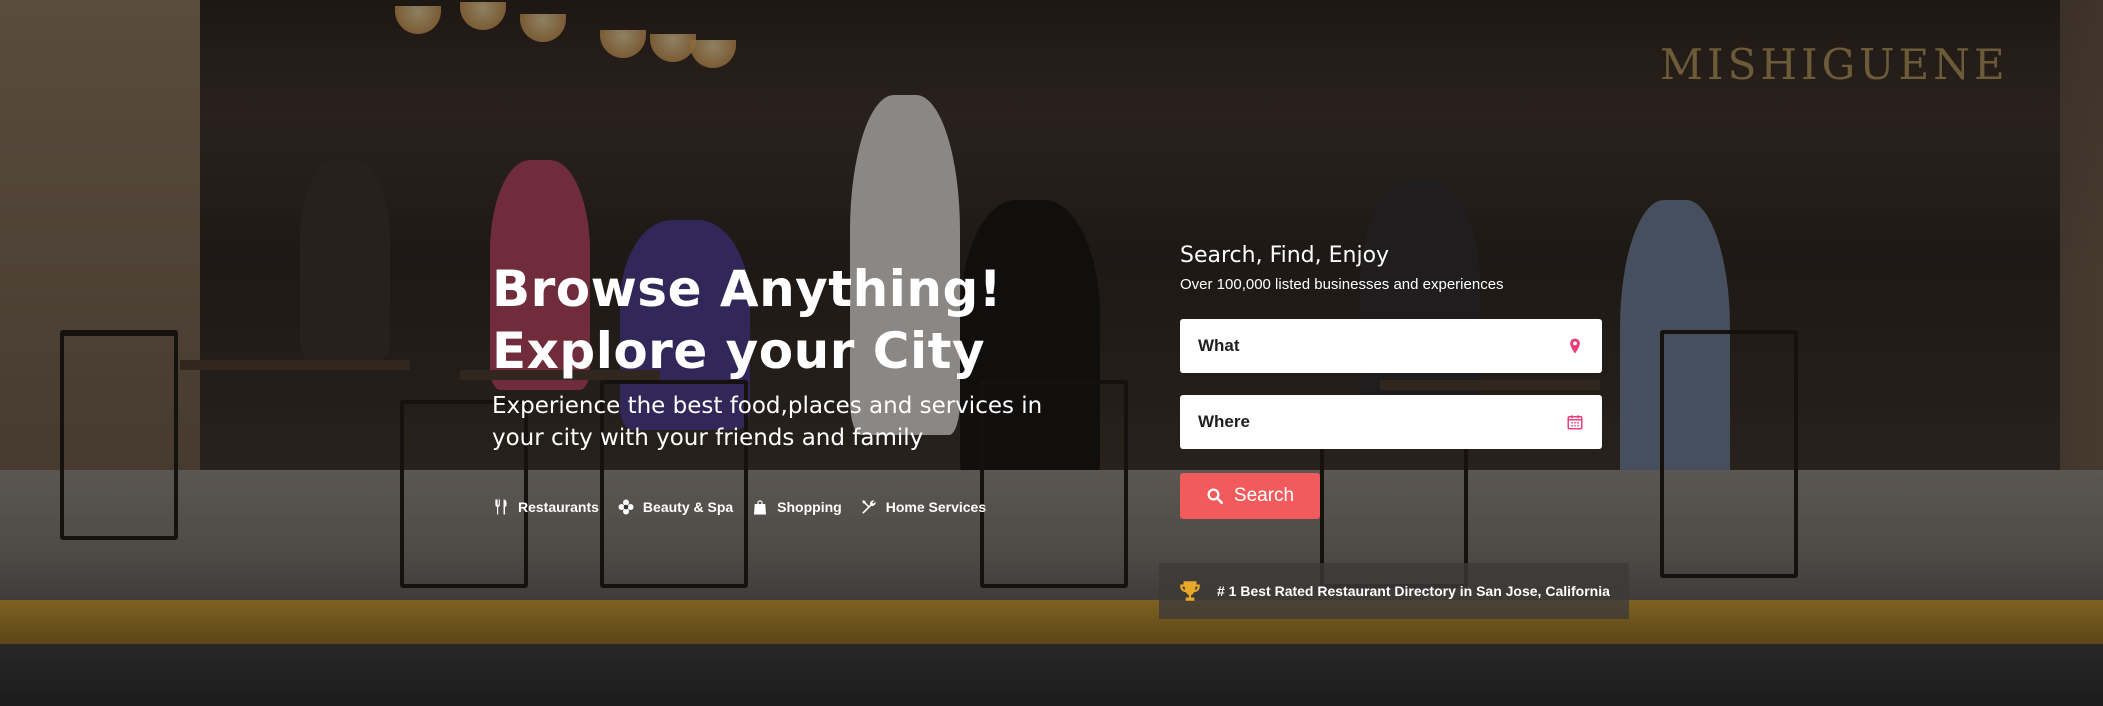 This screenshot has height=706, width=2103. I want to click on flower-icon, so click(626, 507).